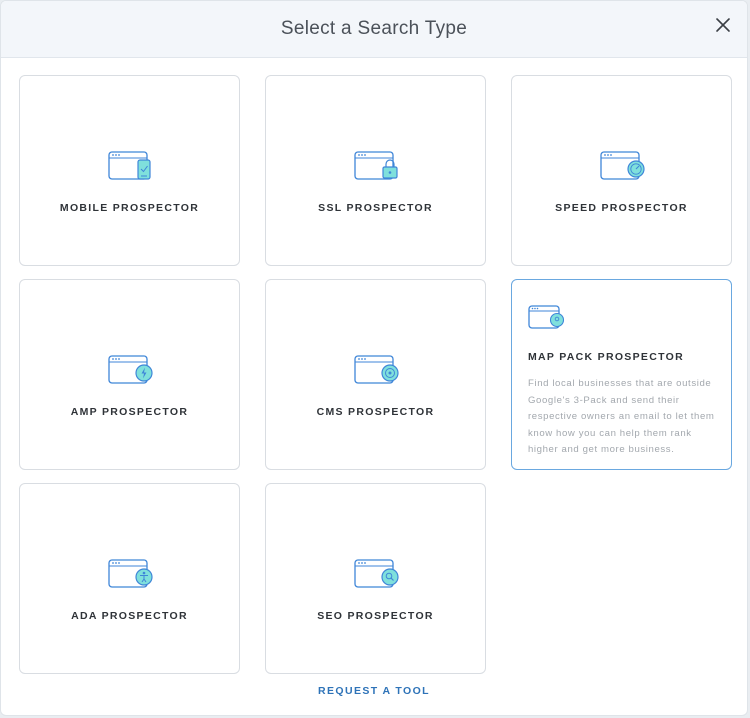 The height and width of the screenshot is (718, 750). Describe the element at coordinates (129, 208) in the screenshot. I see `card-label: MOBILE PROSPECTOR` at that location.